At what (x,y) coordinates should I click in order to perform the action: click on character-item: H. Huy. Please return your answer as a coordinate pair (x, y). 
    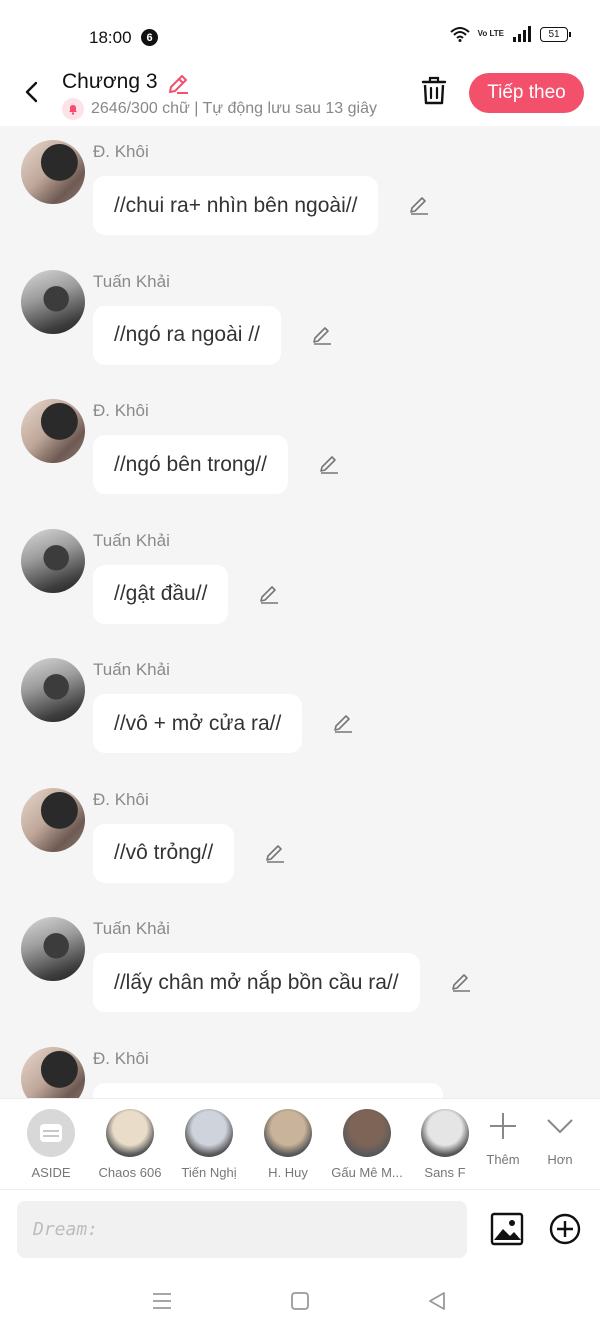
    Looking at the image, I should click on (288, 1144).